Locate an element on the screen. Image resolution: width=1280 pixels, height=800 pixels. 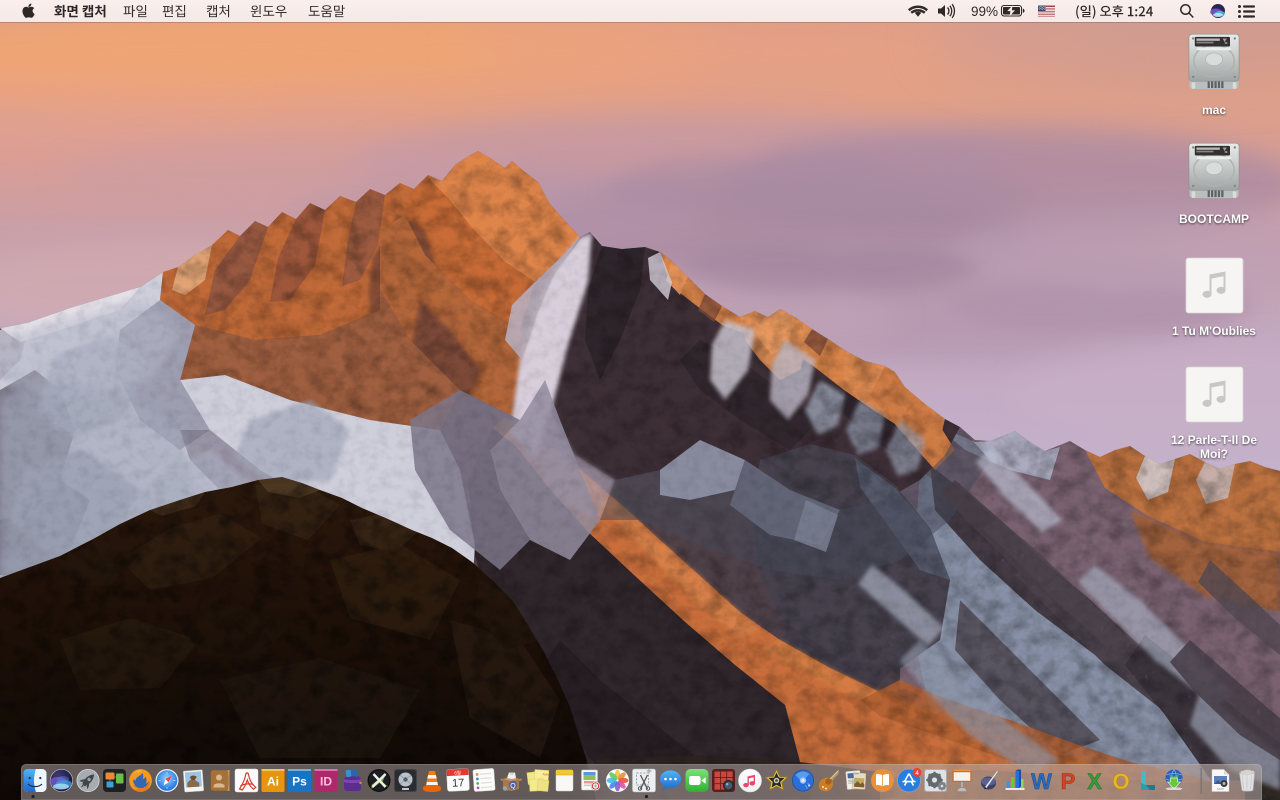
svg-text: MOV is located at coordinates (1220, 789).